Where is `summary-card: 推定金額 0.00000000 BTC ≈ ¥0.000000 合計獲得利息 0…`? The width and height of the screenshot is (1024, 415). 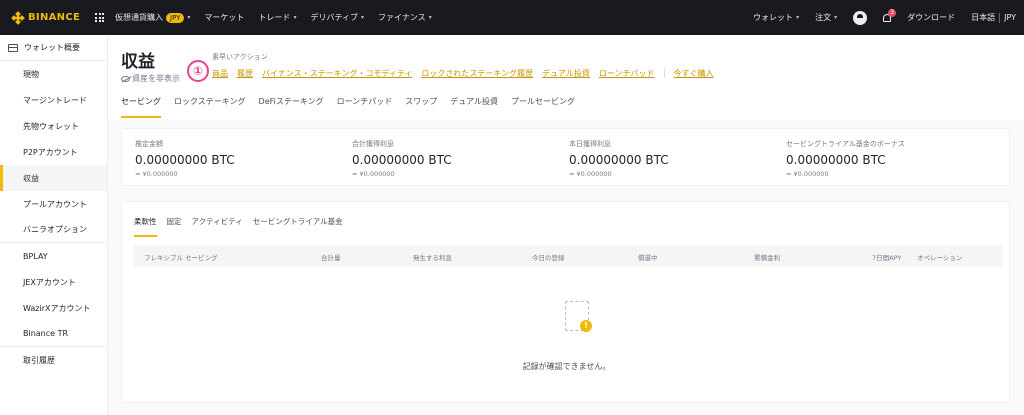
summary-card: 推定金額 0.00000000 BTC ≈ ¥0.000000 合計獲得利息 0… is located at coordinates (565, 157).